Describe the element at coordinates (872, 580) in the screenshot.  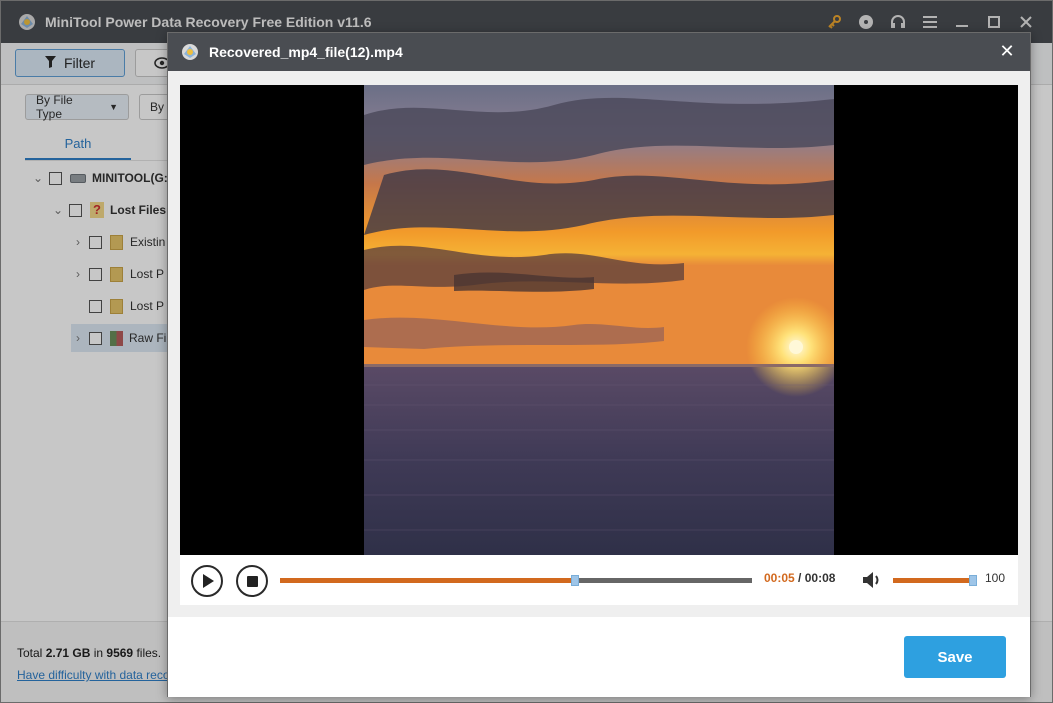
I see `volume-icon` at that location.